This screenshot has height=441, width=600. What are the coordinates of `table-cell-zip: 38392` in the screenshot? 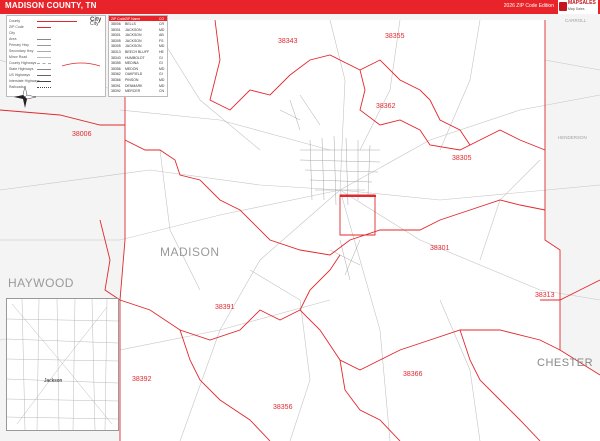 It's located at (116, 91).